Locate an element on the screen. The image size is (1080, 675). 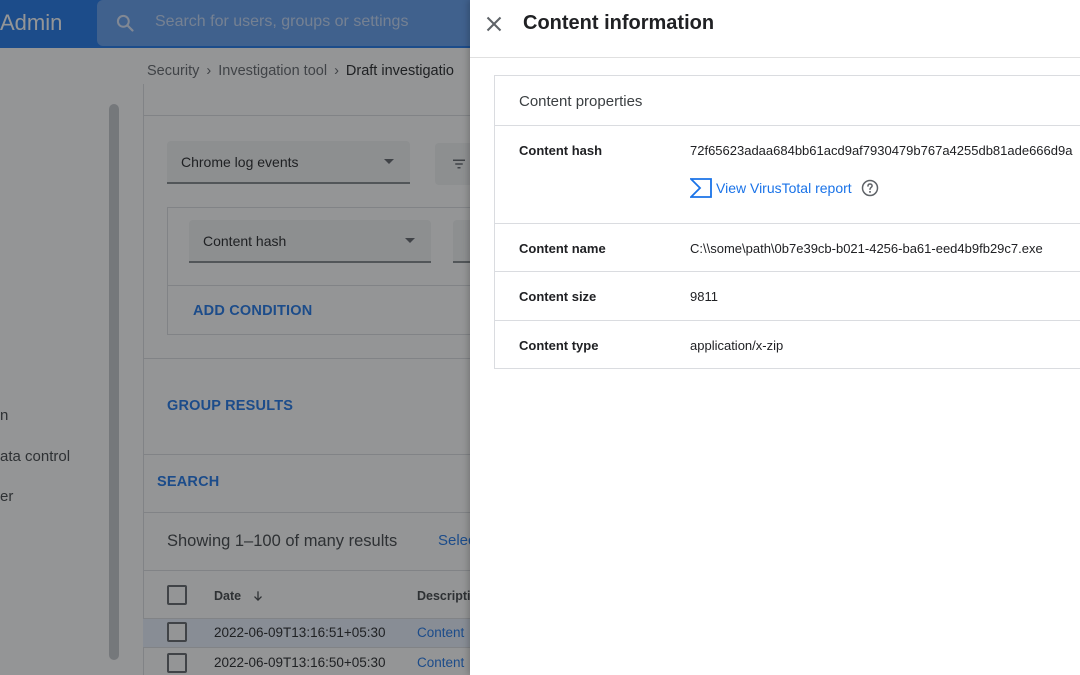
section-title: Content properties is located at coordinates (581, 101).